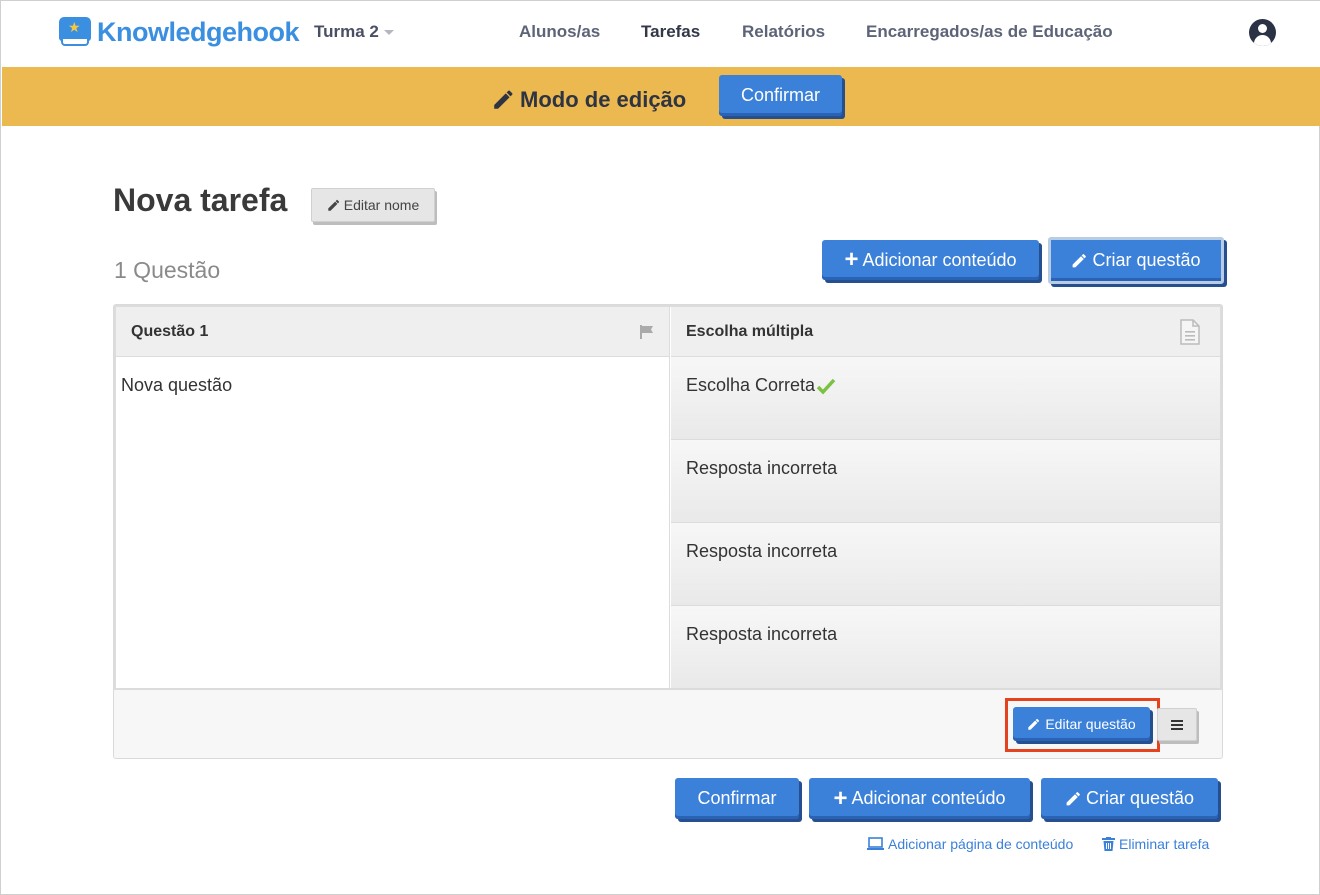 This screenshot has height=895, width=1320. Describe the element at coordinates (200, 200) in the screenshot. I see `page-title: Nova tarefa` at that location.